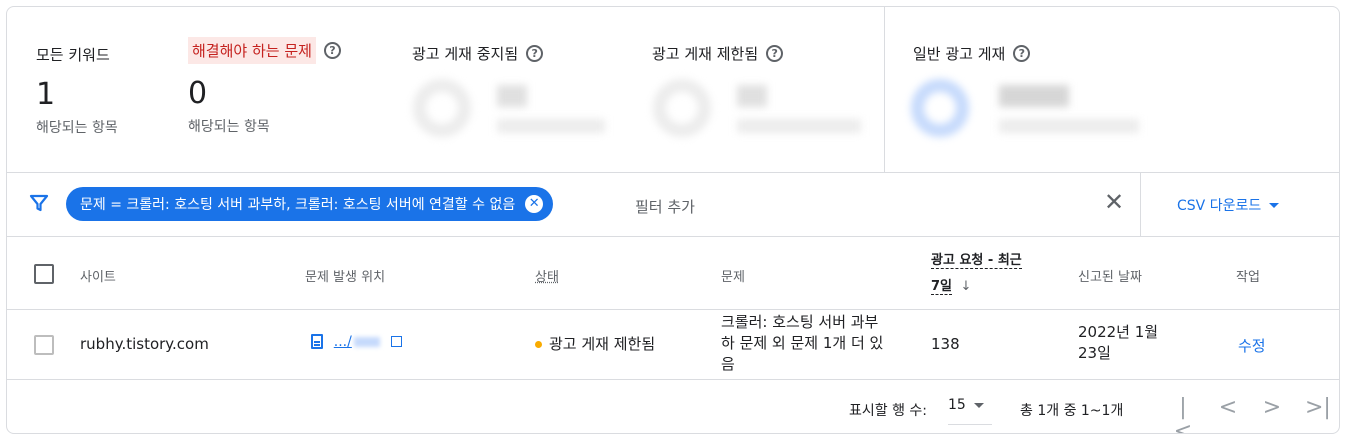 The width and height of the screenshot is (1346, 440). I want to click on cell-ad-requests: 138, so click(945, 344).